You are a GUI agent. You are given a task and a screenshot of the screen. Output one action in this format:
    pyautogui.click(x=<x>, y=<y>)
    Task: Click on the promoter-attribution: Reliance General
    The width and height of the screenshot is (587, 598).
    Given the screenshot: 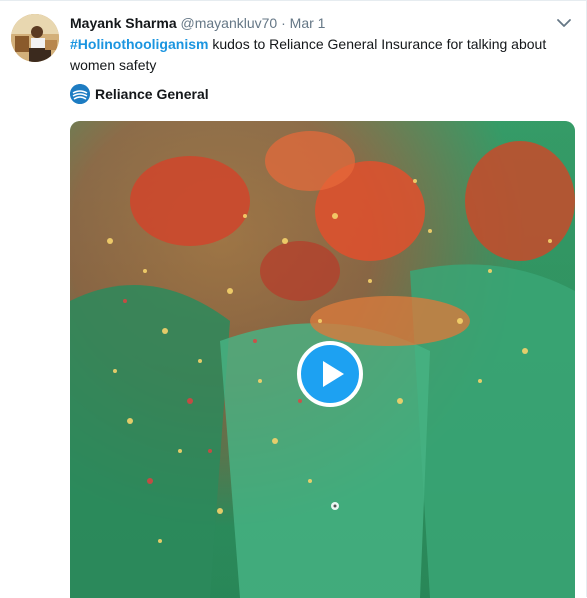 What is the action you would take?
    pyautogui.click(x=139, y=94)
    